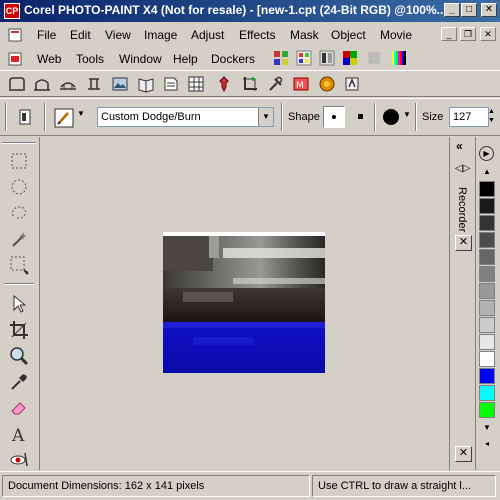 This screenshot has height=500, width=500. I want to click on menu-effects: Effects, so click(257, 35).